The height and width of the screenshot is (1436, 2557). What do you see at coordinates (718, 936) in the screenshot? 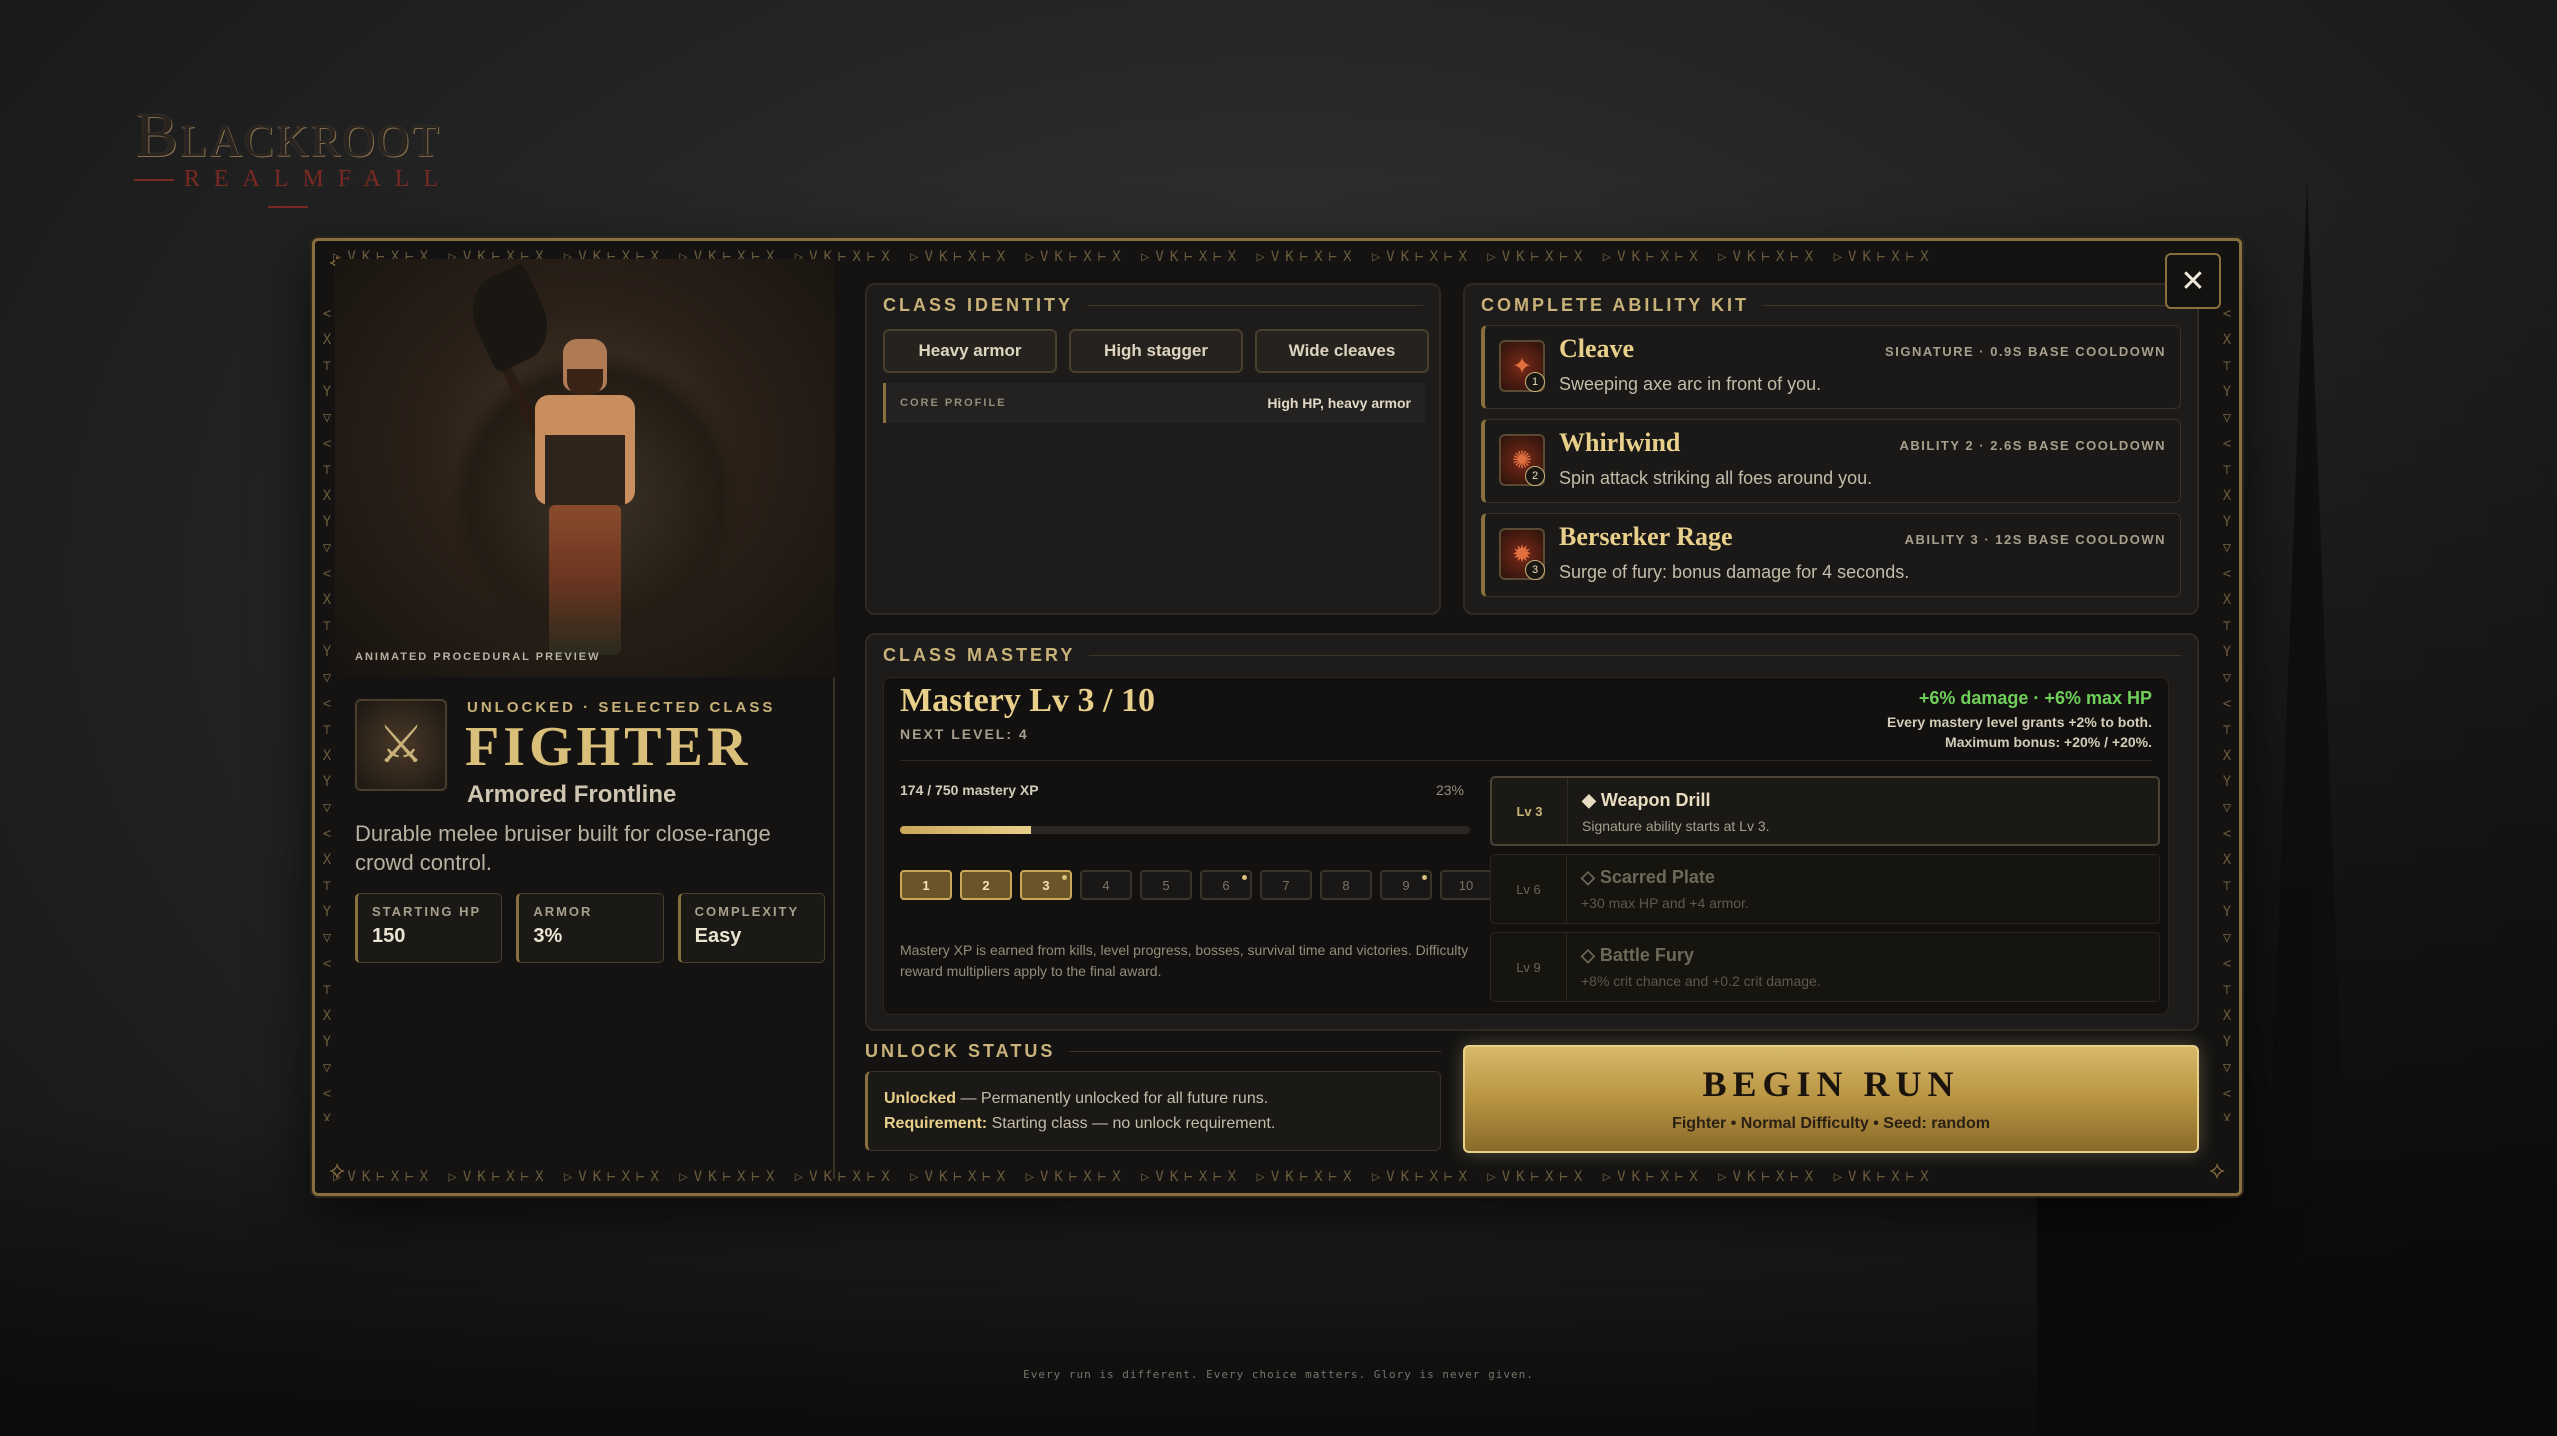
I see `stat-value: Easy` at bounding box center [718, 936].